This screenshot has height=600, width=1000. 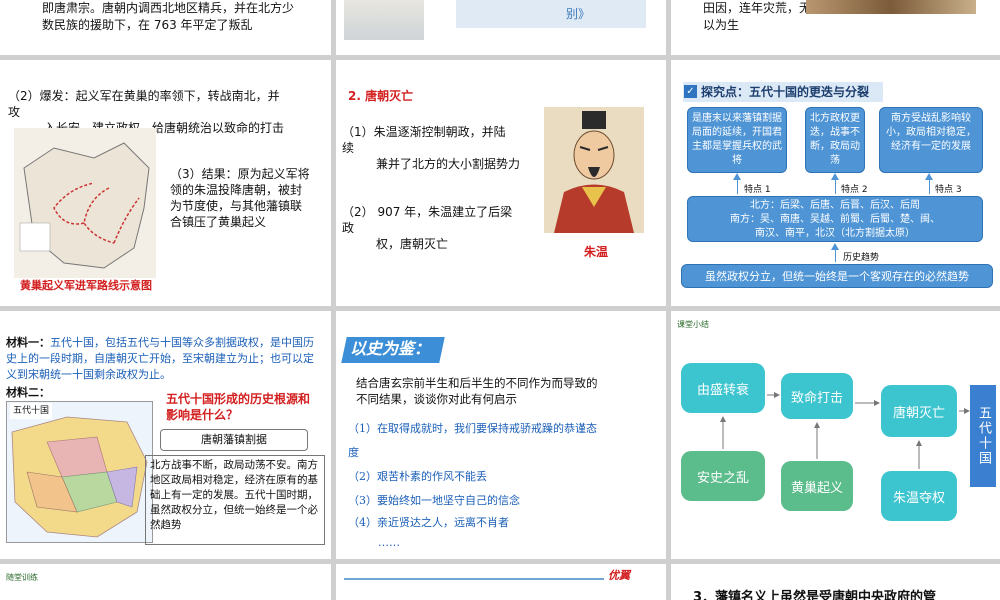 I want to click on five-dynasties-map, so click(x=79, y=472).